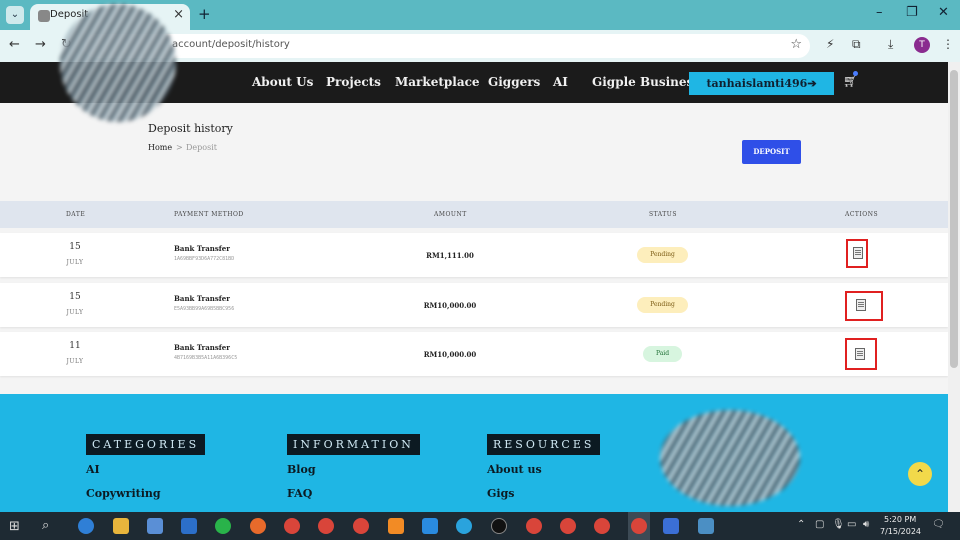 Image resolution: width=960 pixels, height=540 pixels. What do you see at coordinates (862, 214) in the screenshot?
I see `column-actions: ACTIONS` at bounding box center [862, 214].